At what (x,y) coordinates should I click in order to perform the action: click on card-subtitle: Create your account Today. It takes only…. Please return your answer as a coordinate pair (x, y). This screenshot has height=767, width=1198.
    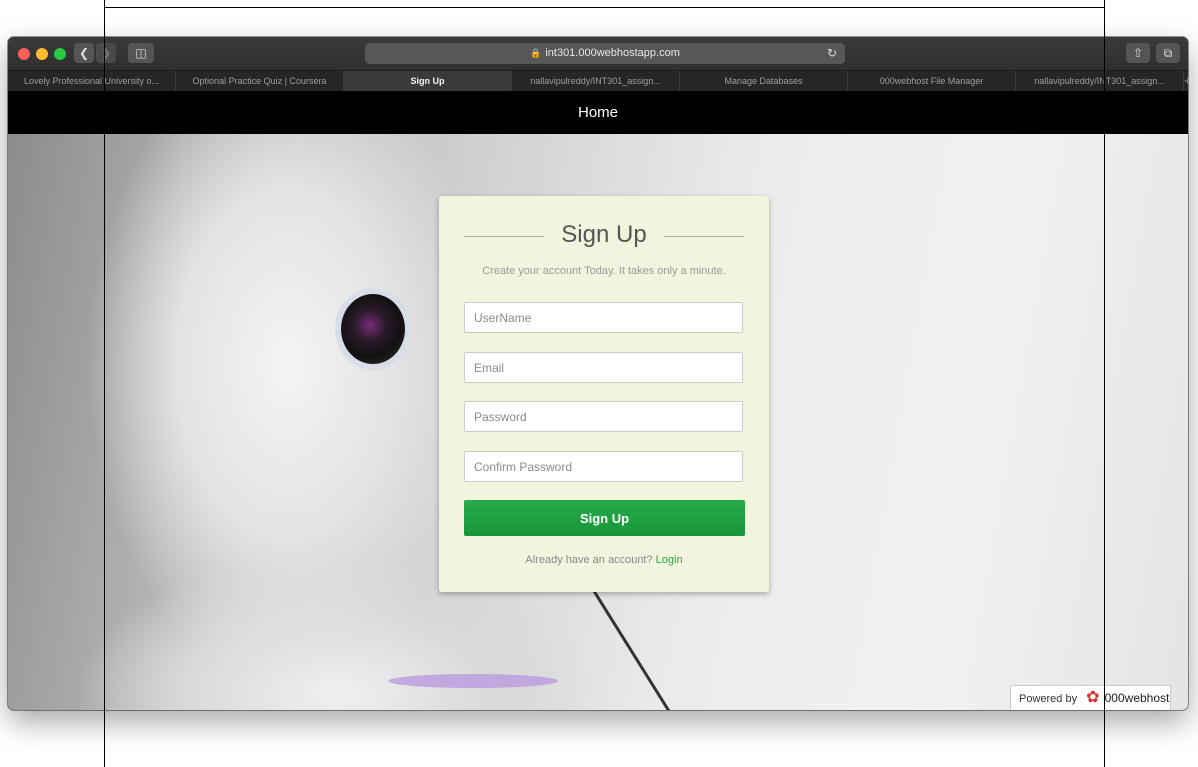
    Looking at the image, I should click on (604, 271).